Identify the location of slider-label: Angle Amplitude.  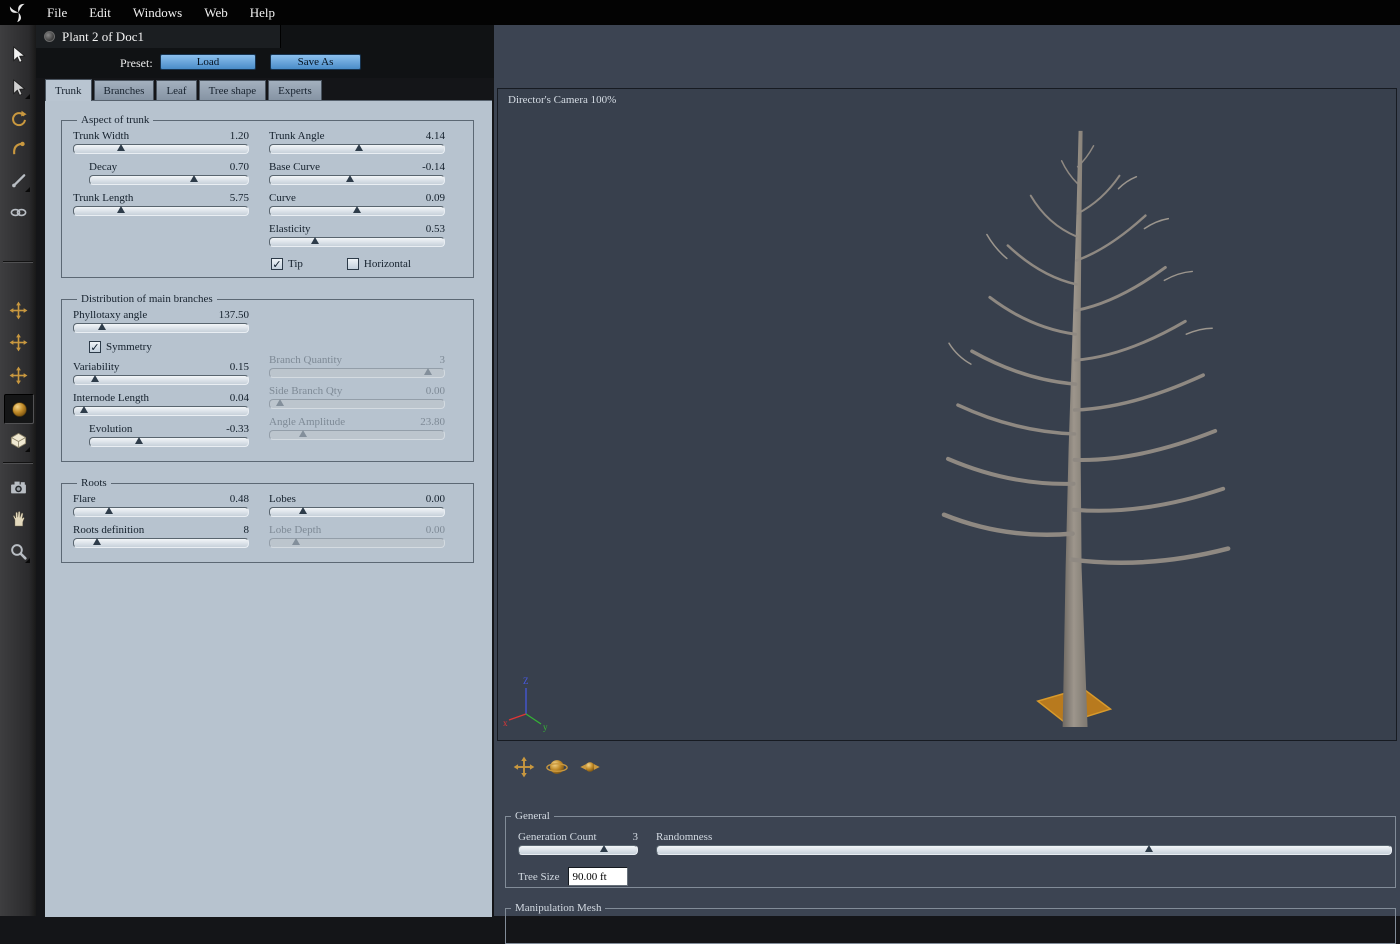
(307, 422).